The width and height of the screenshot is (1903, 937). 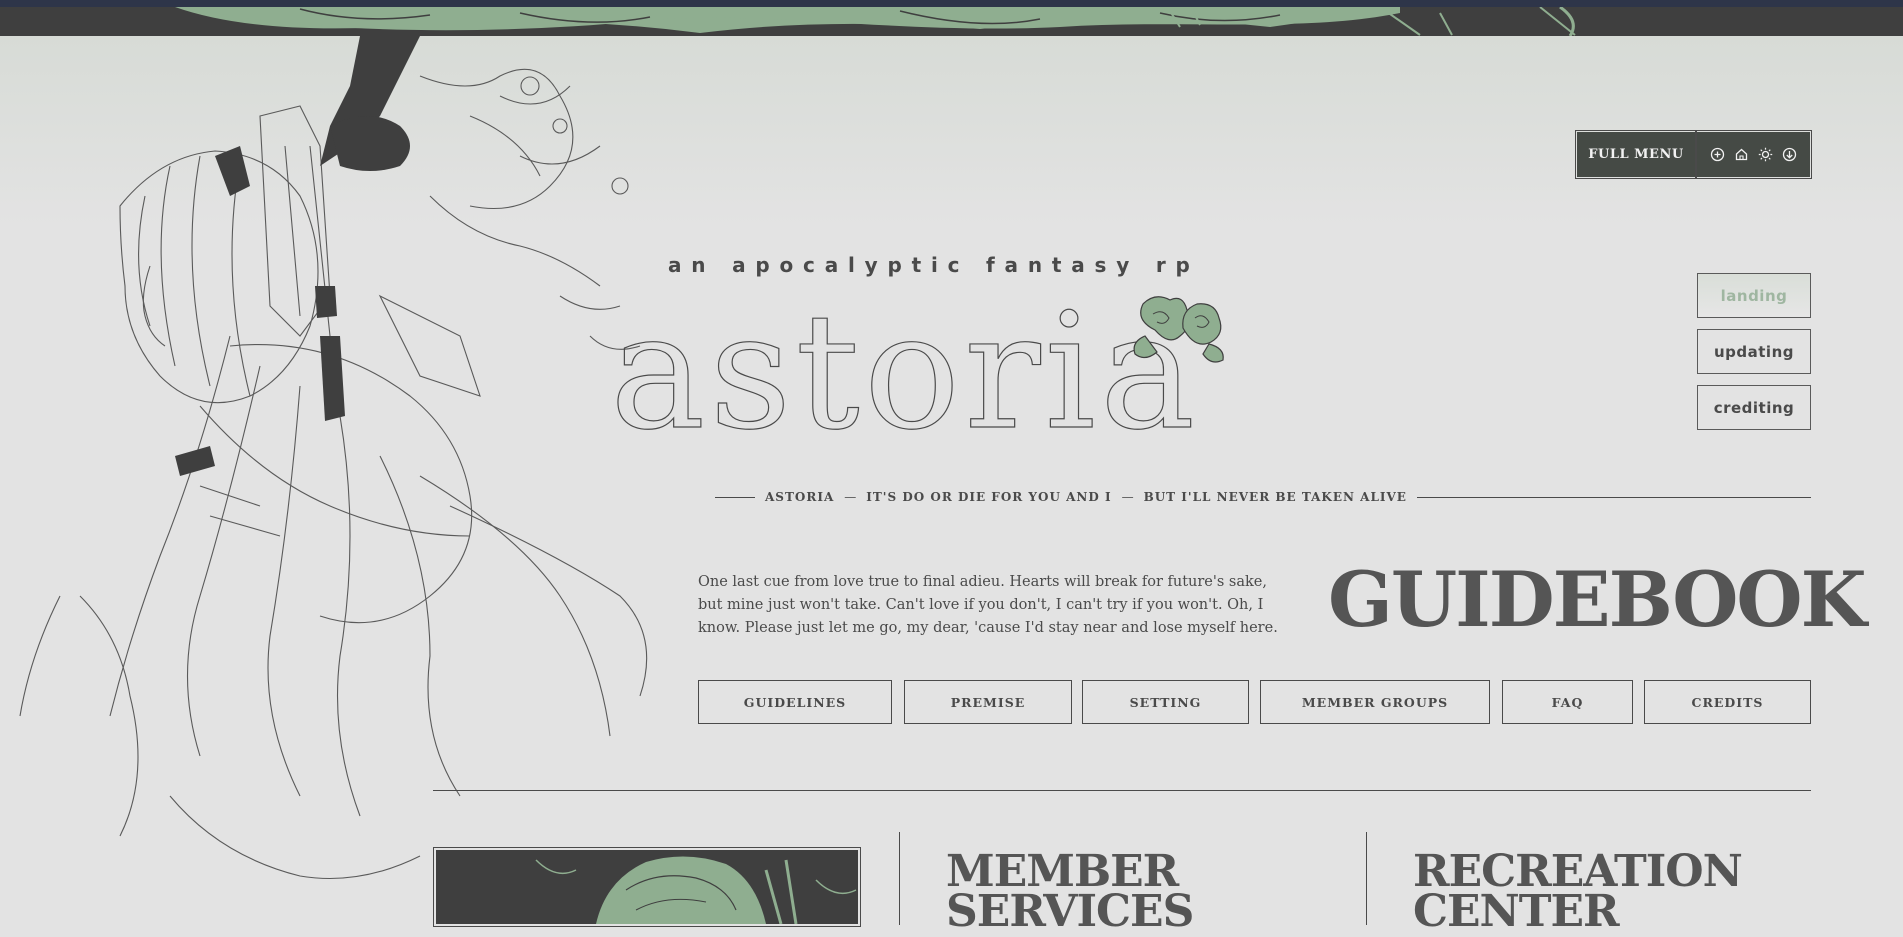 What do you see at coordinates (1765, 154) in the screenshot?
I see `sun-icon` at bounding box center [1765, 154].